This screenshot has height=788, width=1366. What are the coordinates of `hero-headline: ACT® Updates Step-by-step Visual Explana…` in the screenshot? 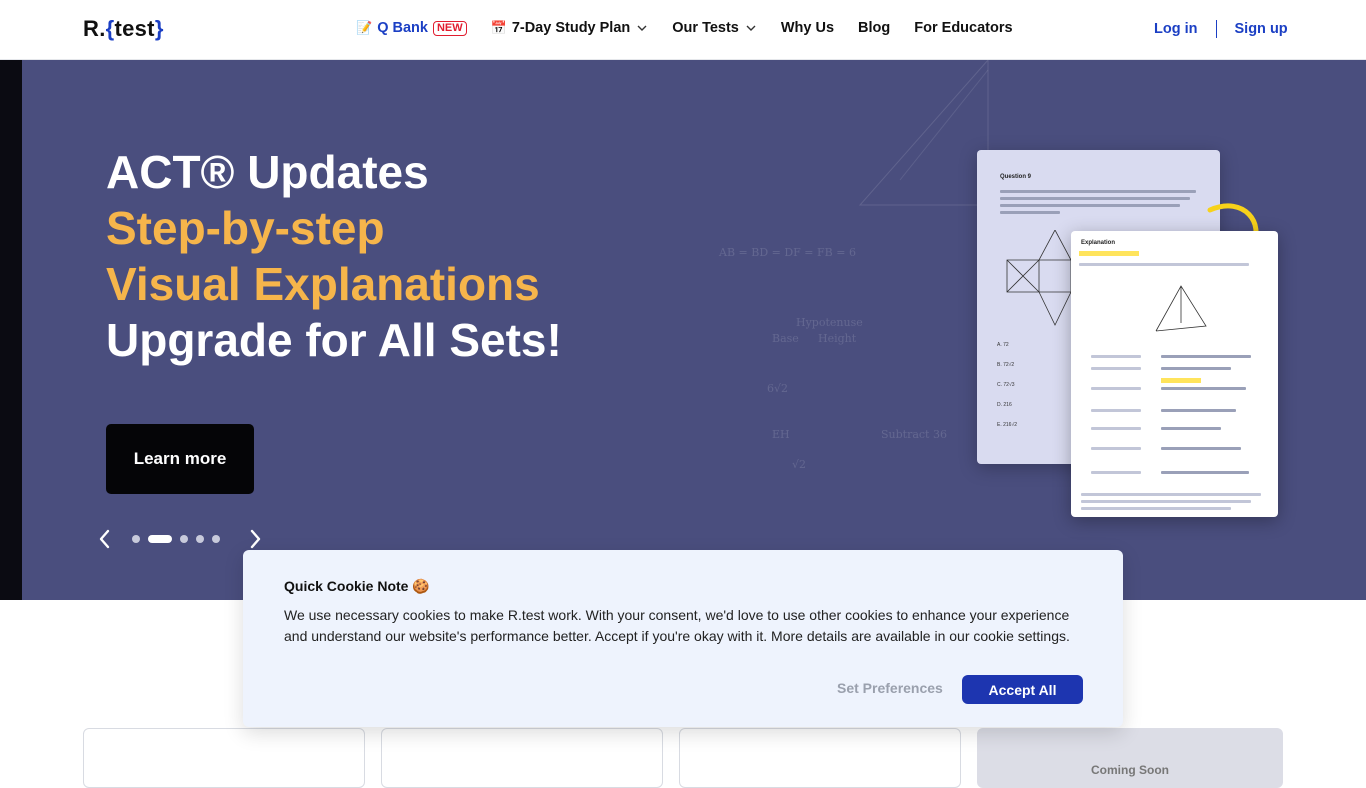 It's located at (334, 256).